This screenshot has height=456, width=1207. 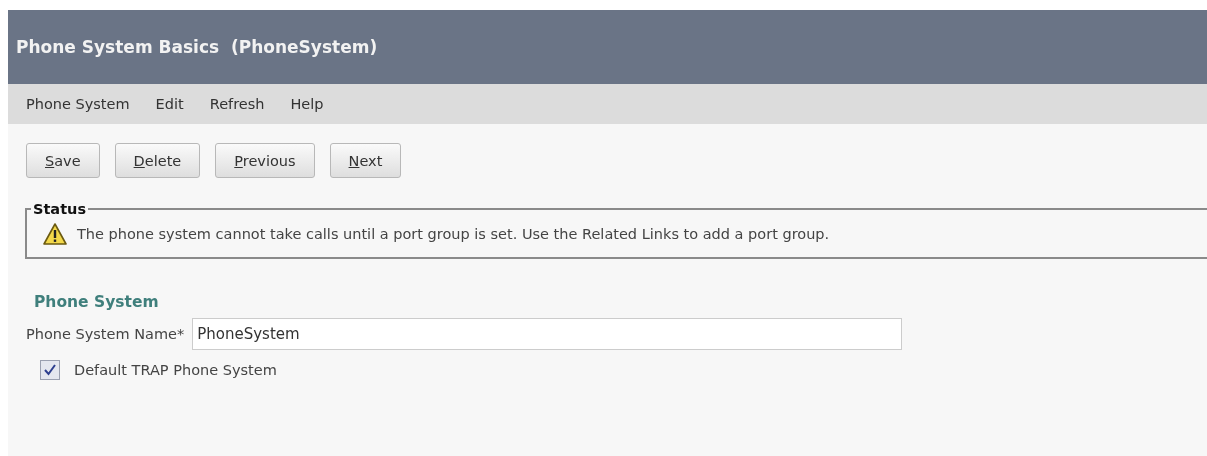 What do you see at coordinates (60, 209) in the screenshot?
I see `status-legend: Status` at bounding box center [60, 209].